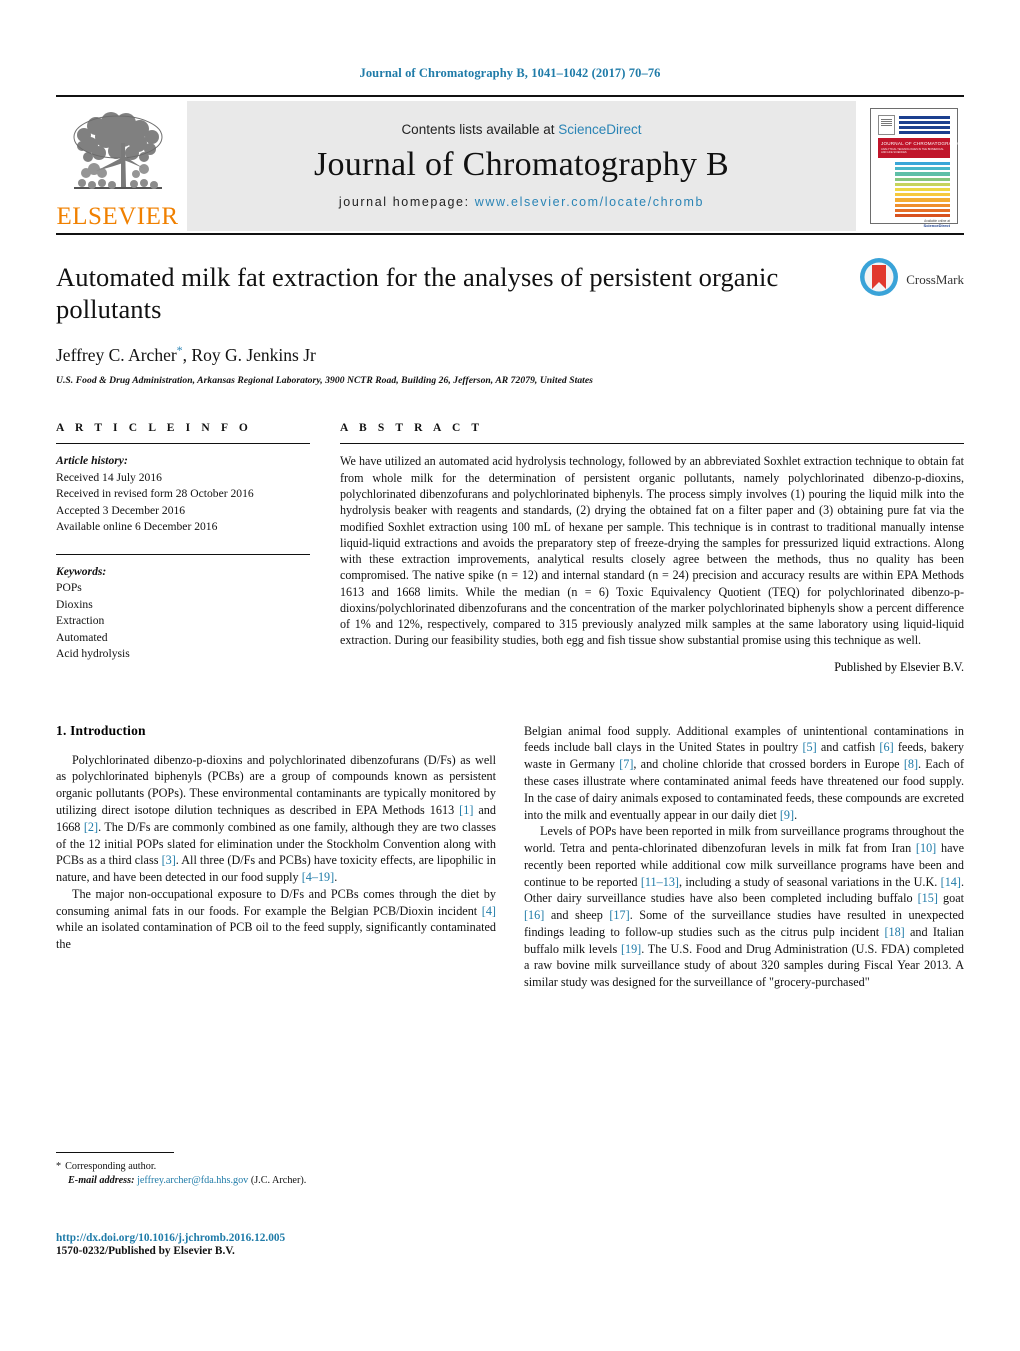  I want to click on abstract-published-by: Published by Elsevier B.V., so click(899, 666).